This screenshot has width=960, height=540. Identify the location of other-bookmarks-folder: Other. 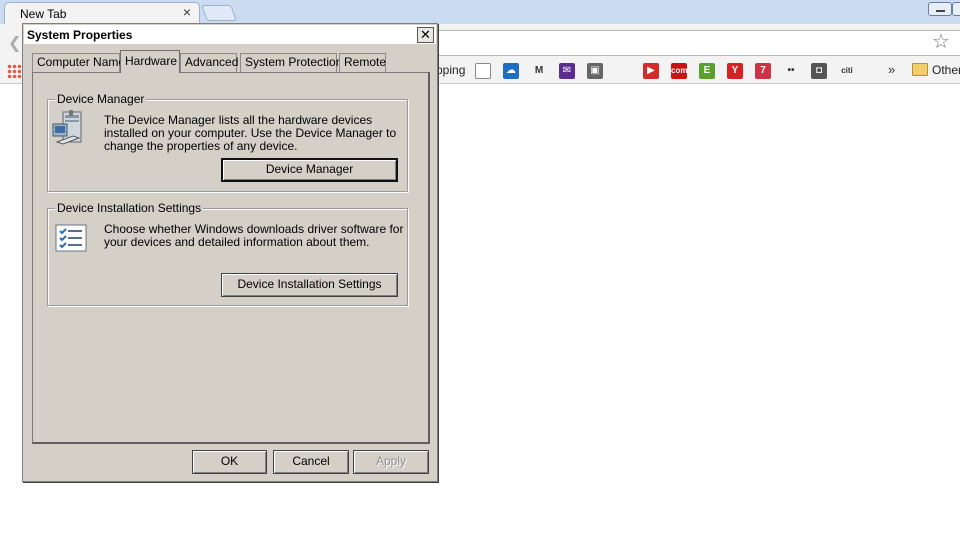
(946, 70).